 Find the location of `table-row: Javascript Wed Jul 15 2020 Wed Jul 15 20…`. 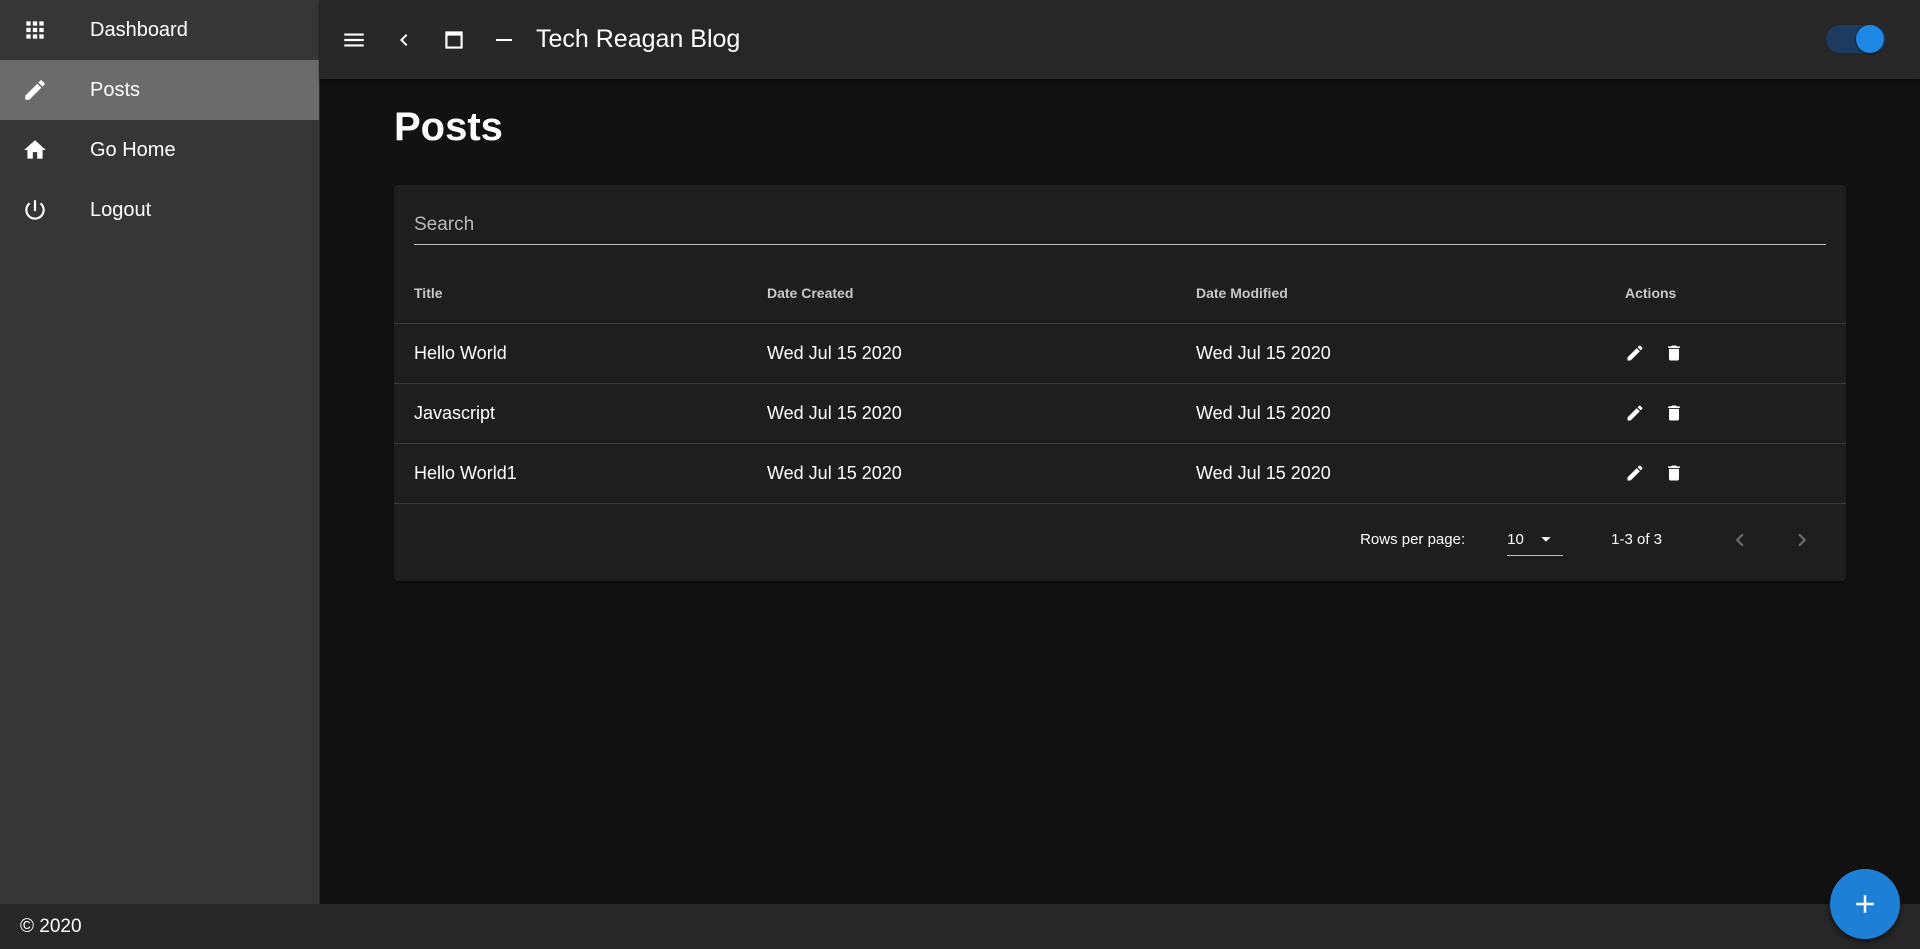

table-row: Javascript Wed Jul 15 2020 Wed Jul 15 20… is located at coordinates (1120, 413).